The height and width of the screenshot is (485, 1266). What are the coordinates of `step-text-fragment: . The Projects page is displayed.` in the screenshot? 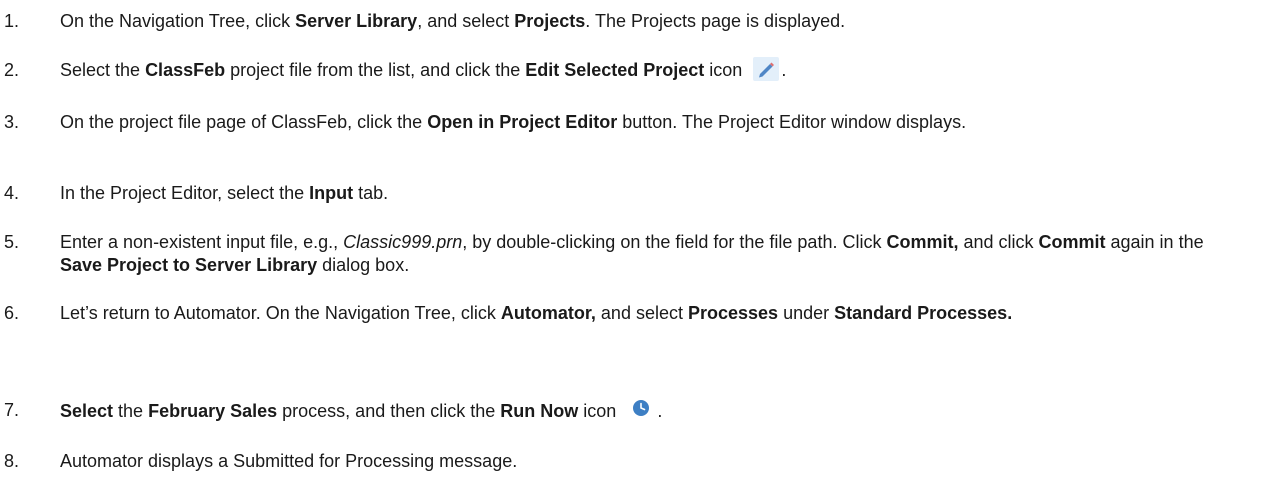 It's located at (715, 21).